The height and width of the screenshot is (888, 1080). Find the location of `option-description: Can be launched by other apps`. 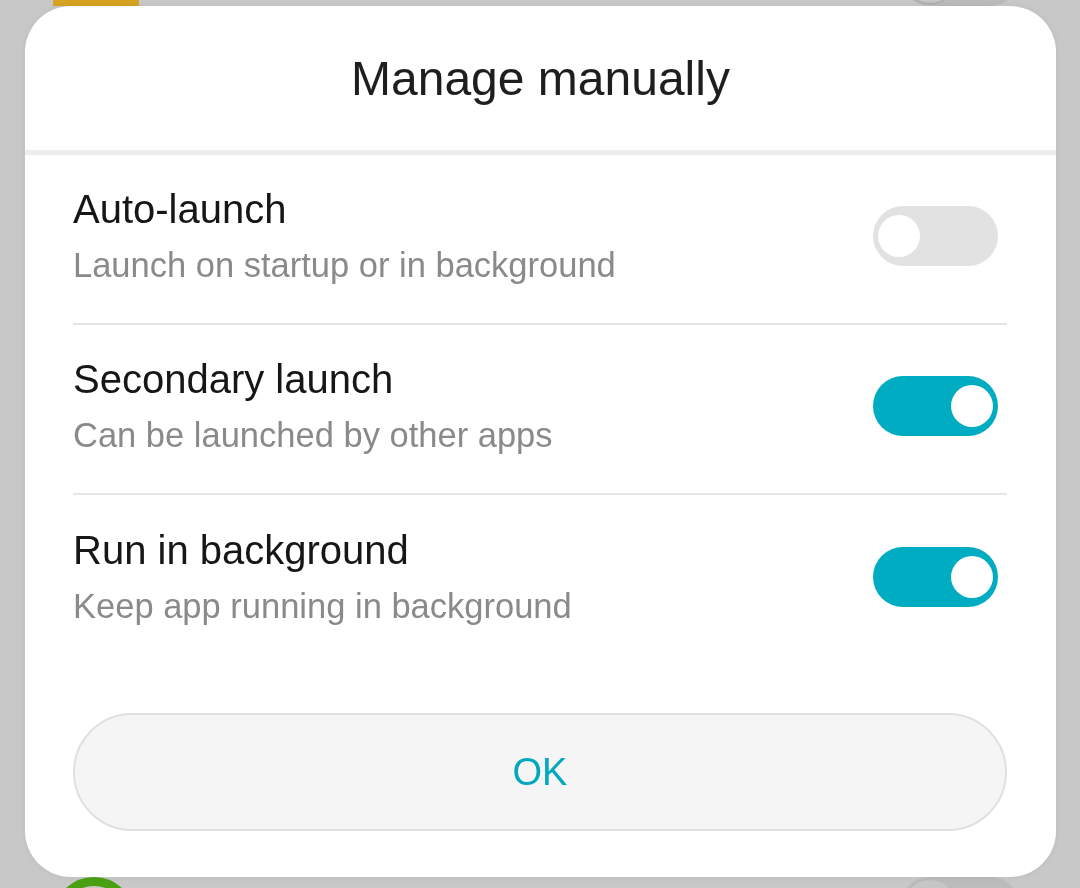

option-description: Can be launched by other apps is located at coordinates (313, 435).